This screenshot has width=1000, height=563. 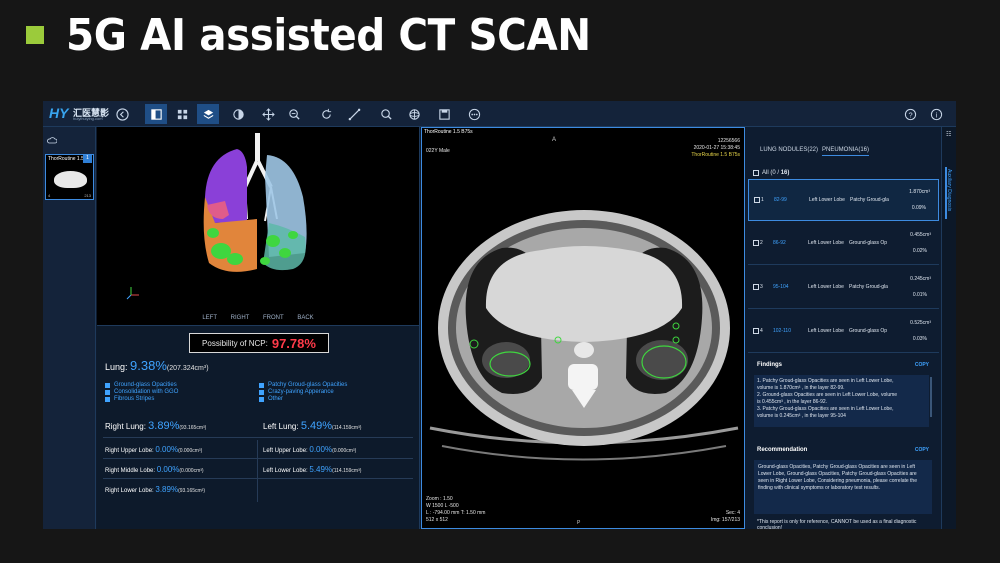 What do you see at coordinates (312, 469) in the screenshot?
I see `left-lower-lobe-stat: Left Lower Lobe: 5.49%(114.159cm³)` at bounding box center [312, 469].